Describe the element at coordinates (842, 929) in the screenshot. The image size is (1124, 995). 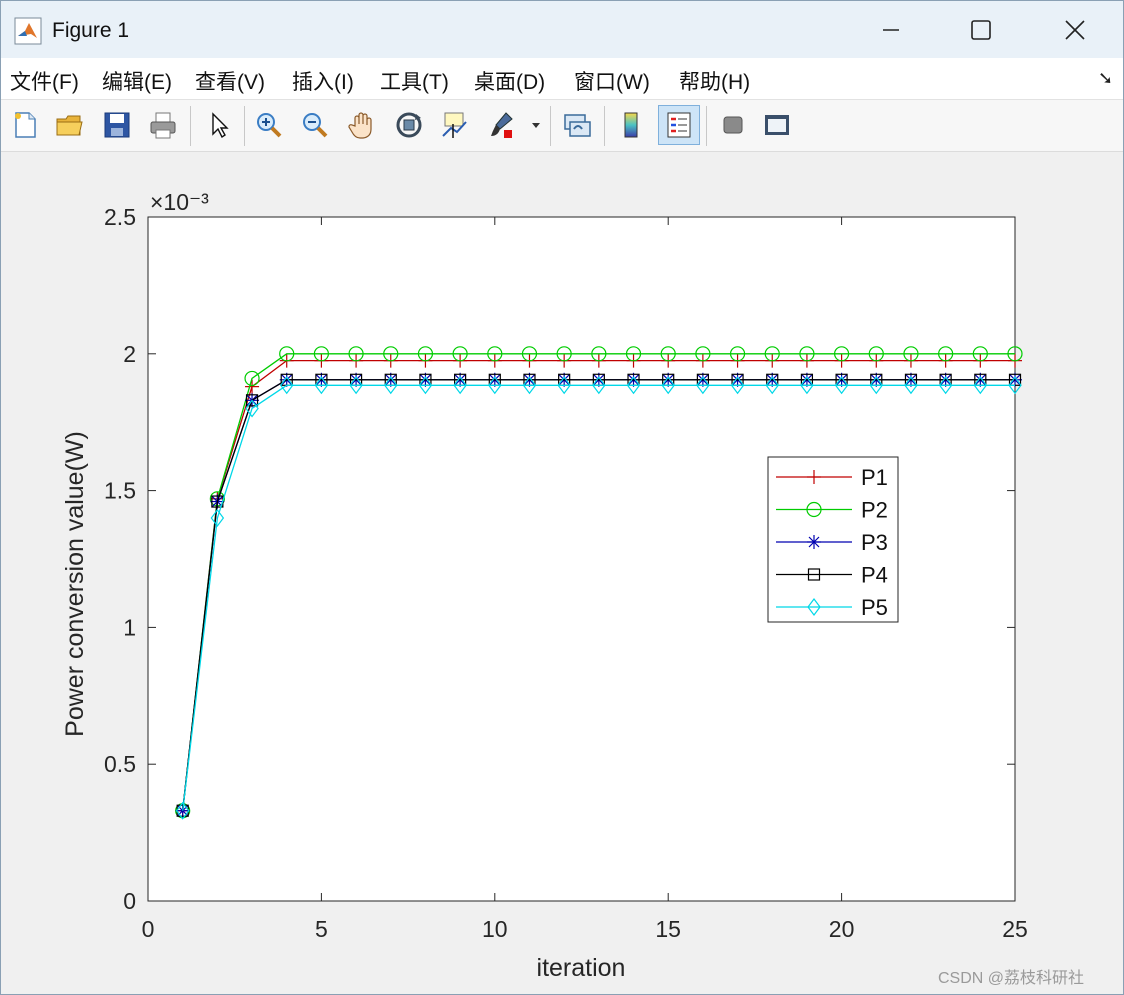
I see `x-tick-label: 20` at that location.